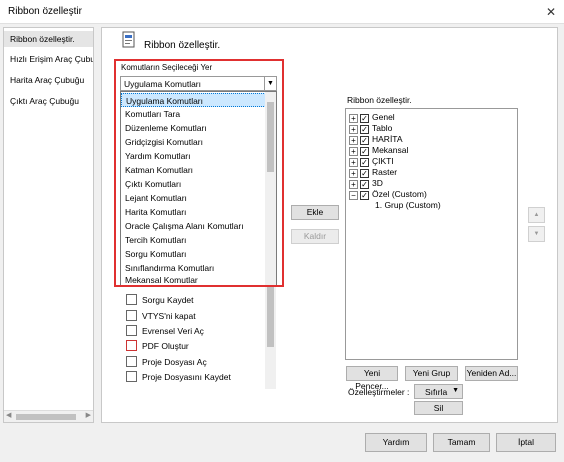 The height and width of the screenshot is (462, 564). Describe the element at coordinates (178, 377) in the screenshot. I see `list-item: Proje Dosyasını Kaydet` at that location.